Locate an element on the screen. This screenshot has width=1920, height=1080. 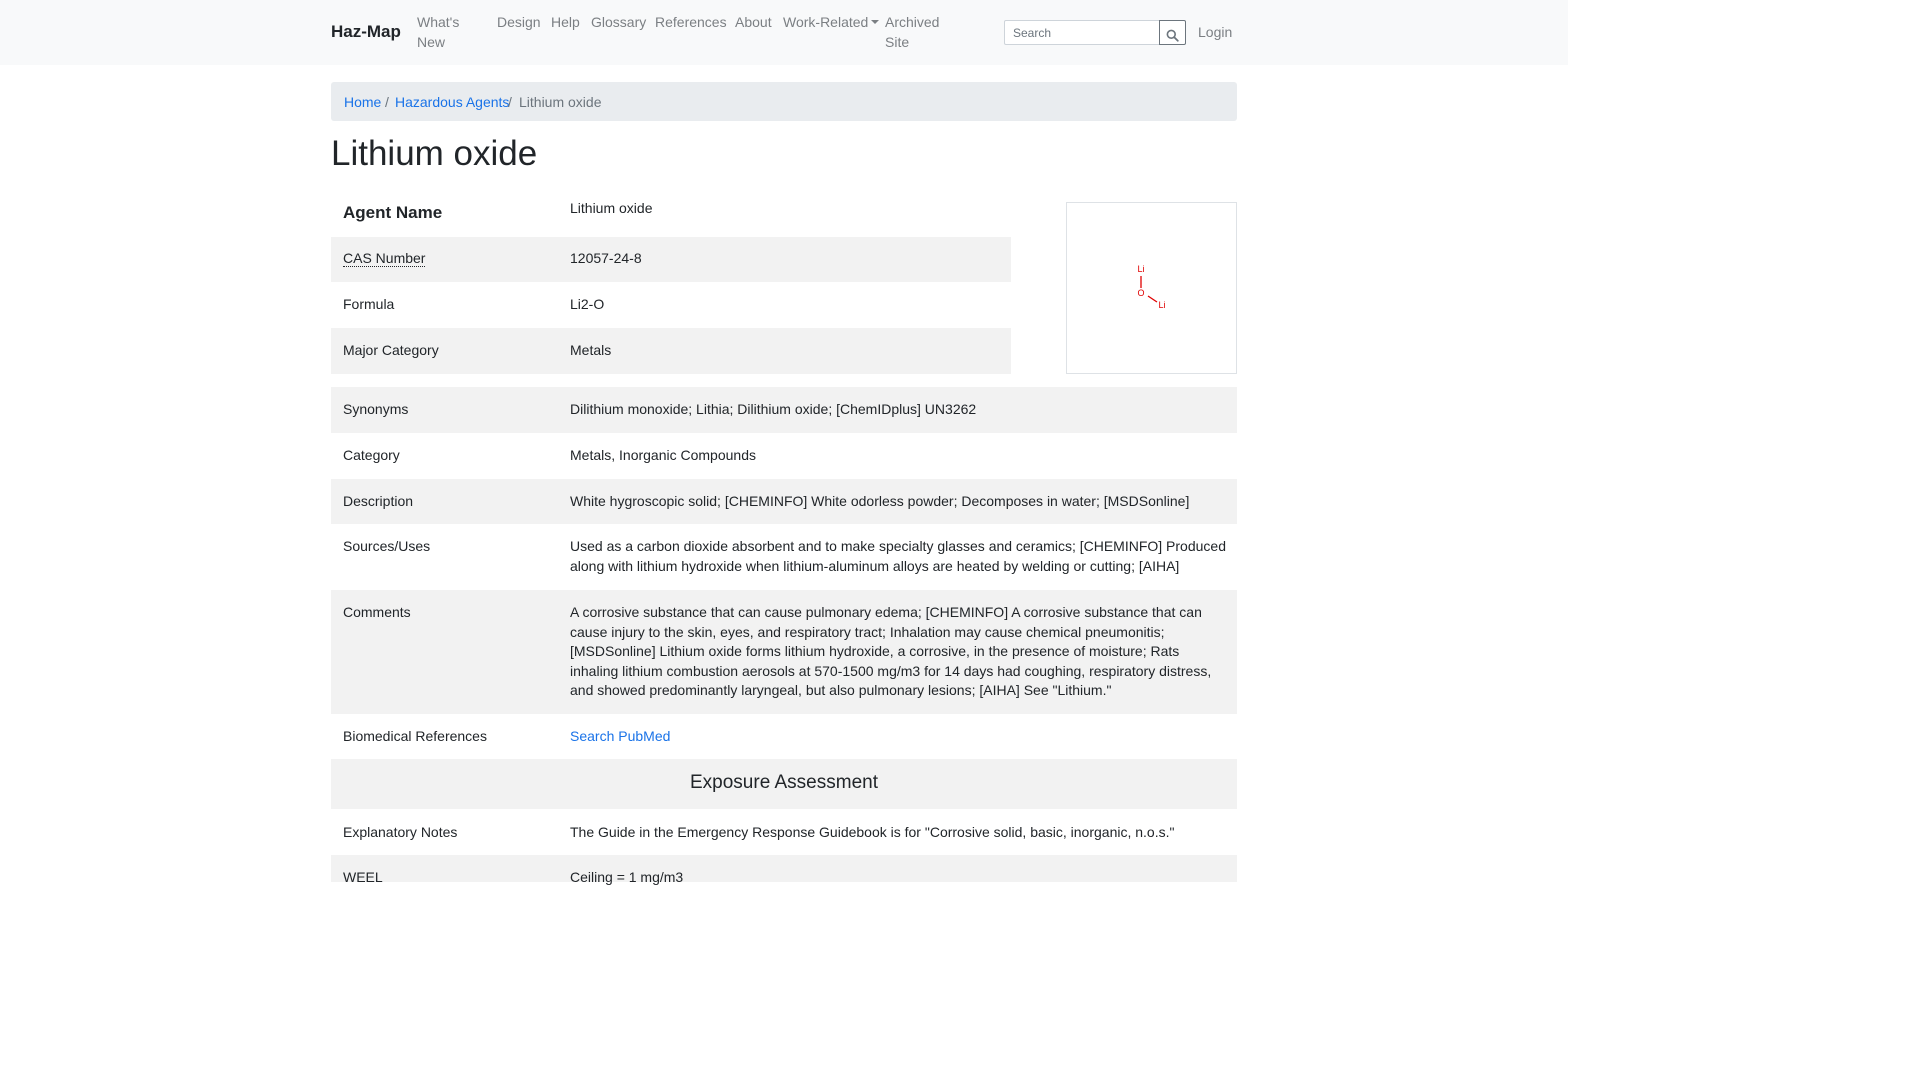
nav-work-related-dropdown: Work-Related is located at coordinates (831, 23).